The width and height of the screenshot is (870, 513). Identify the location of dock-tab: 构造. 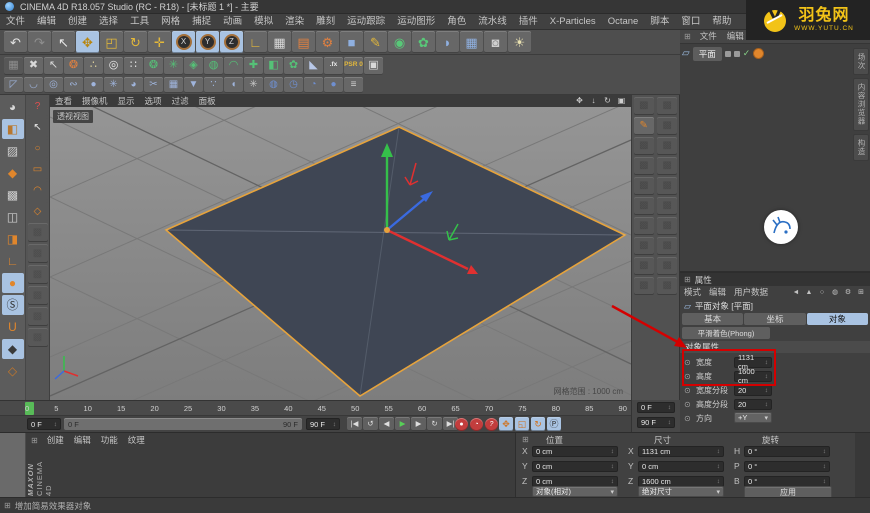
(861, 147).